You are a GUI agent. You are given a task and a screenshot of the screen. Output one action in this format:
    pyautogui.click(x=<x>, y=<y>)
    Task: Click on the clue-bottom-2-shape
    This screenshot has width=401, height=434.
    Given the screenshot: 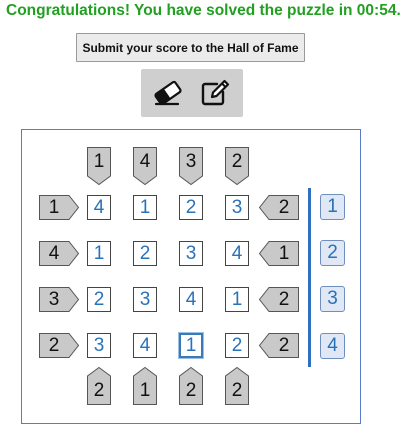 What is the action you would take?
    pyautogui.click(x=145, y=385)
    